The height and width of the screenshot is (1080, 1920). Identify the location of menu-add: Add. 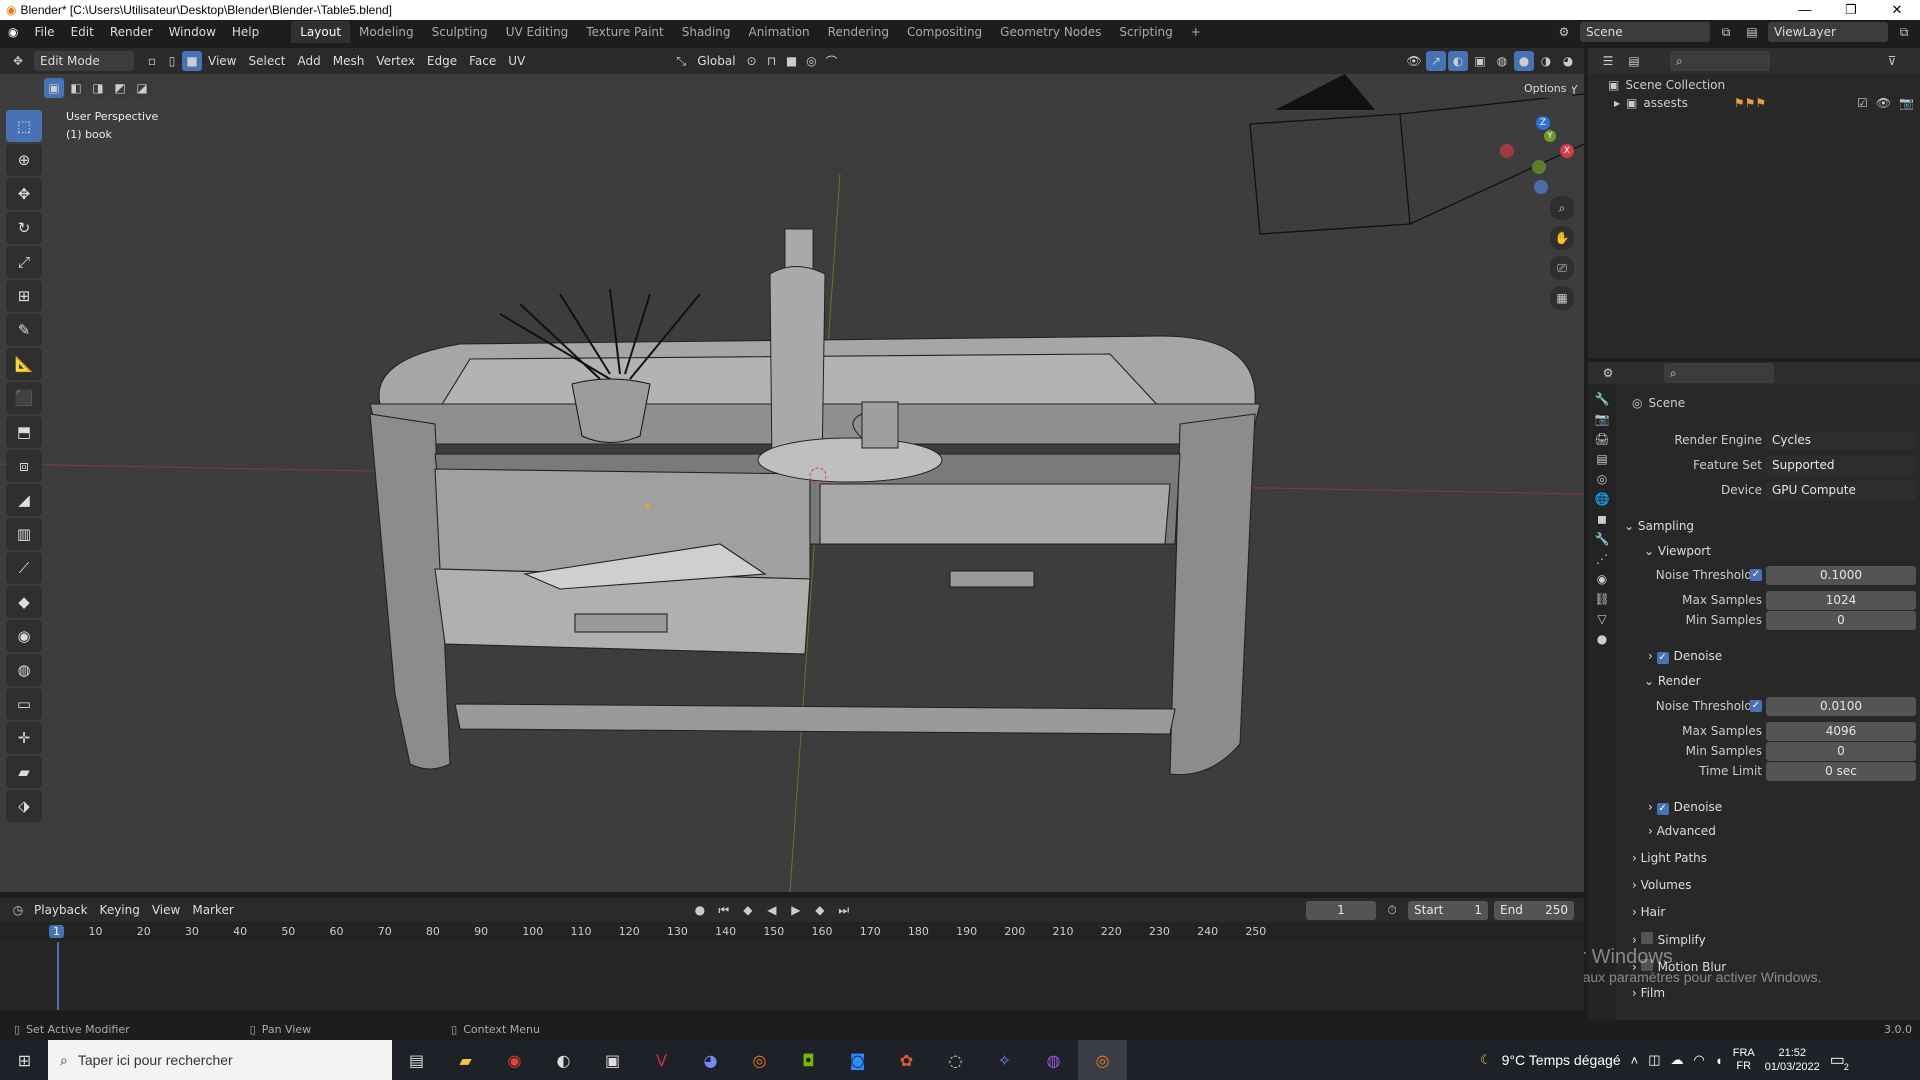
(309, 61).